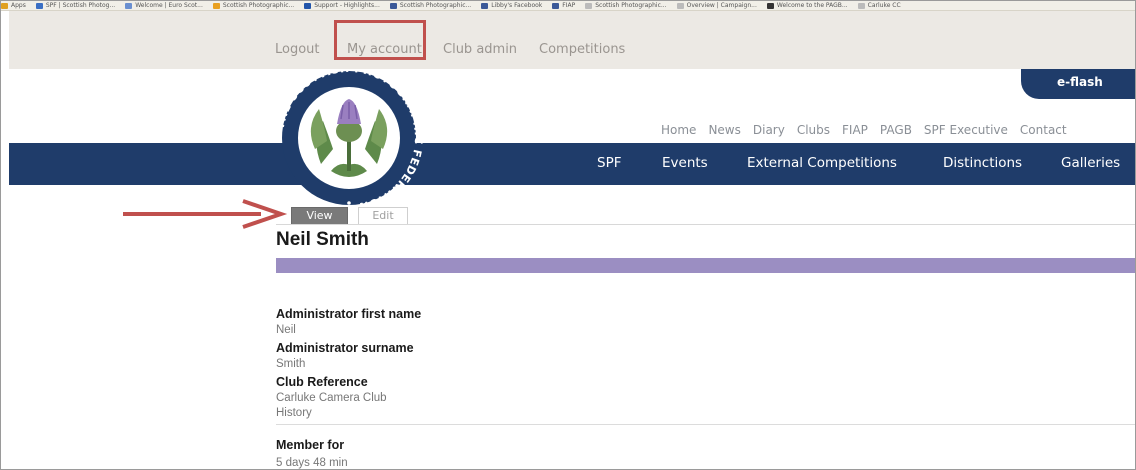 The width and height of the screenshot is (1136, 470). What do you see at coordinates (312, 463) in the screenshot?
I see `member-for-value: 5 days 48 min` at bounding box center [312, 463].